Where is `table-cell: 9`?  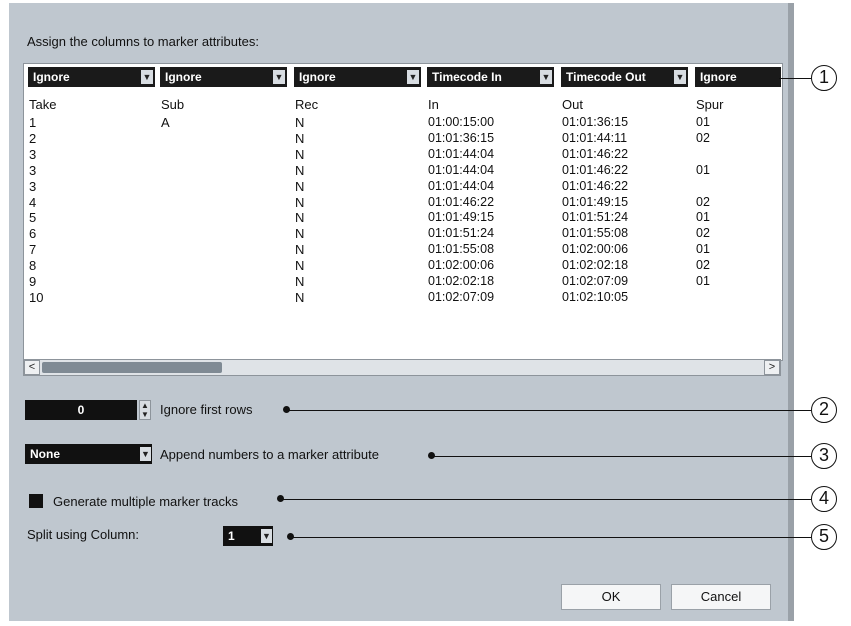 table-cell: 9 is located at coordinates (33, 281).